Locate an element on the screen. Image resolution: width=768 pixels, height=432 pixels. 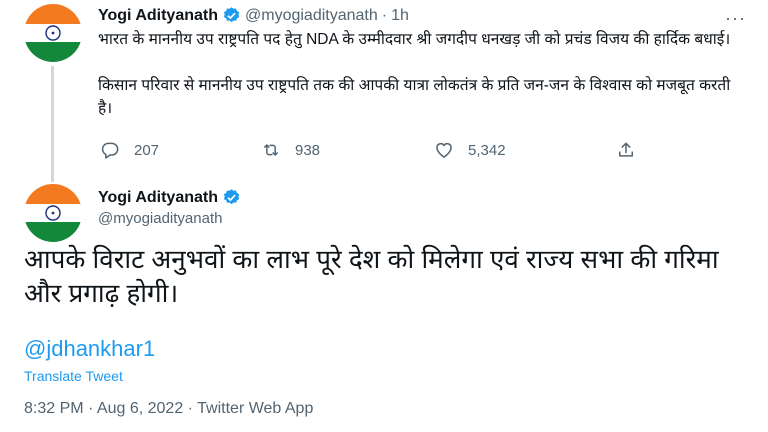
tweet-header: Yogi Adityanath is located at coordinates (169, 197).